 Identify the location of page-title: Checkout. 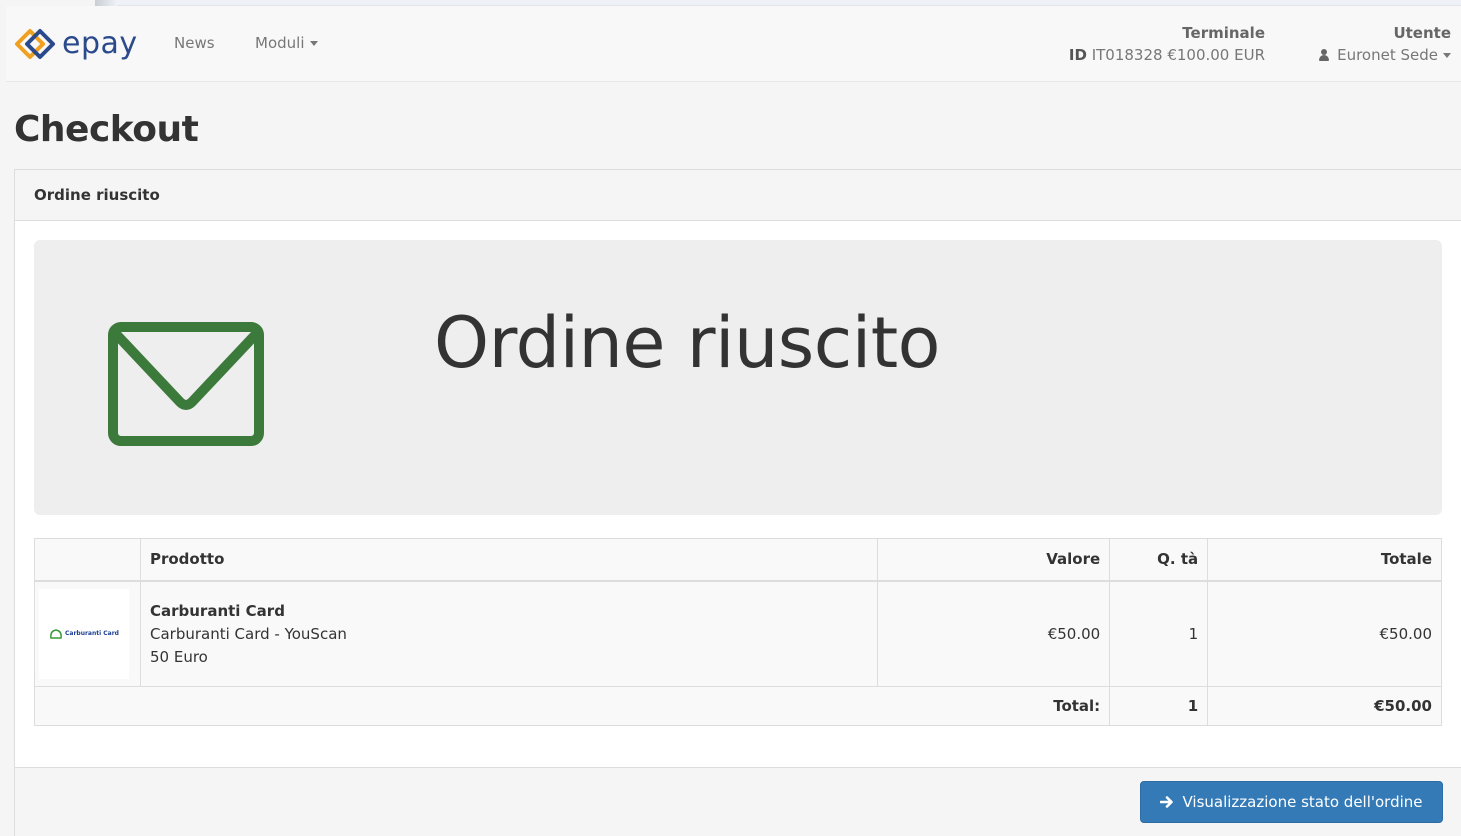
(106, 129).